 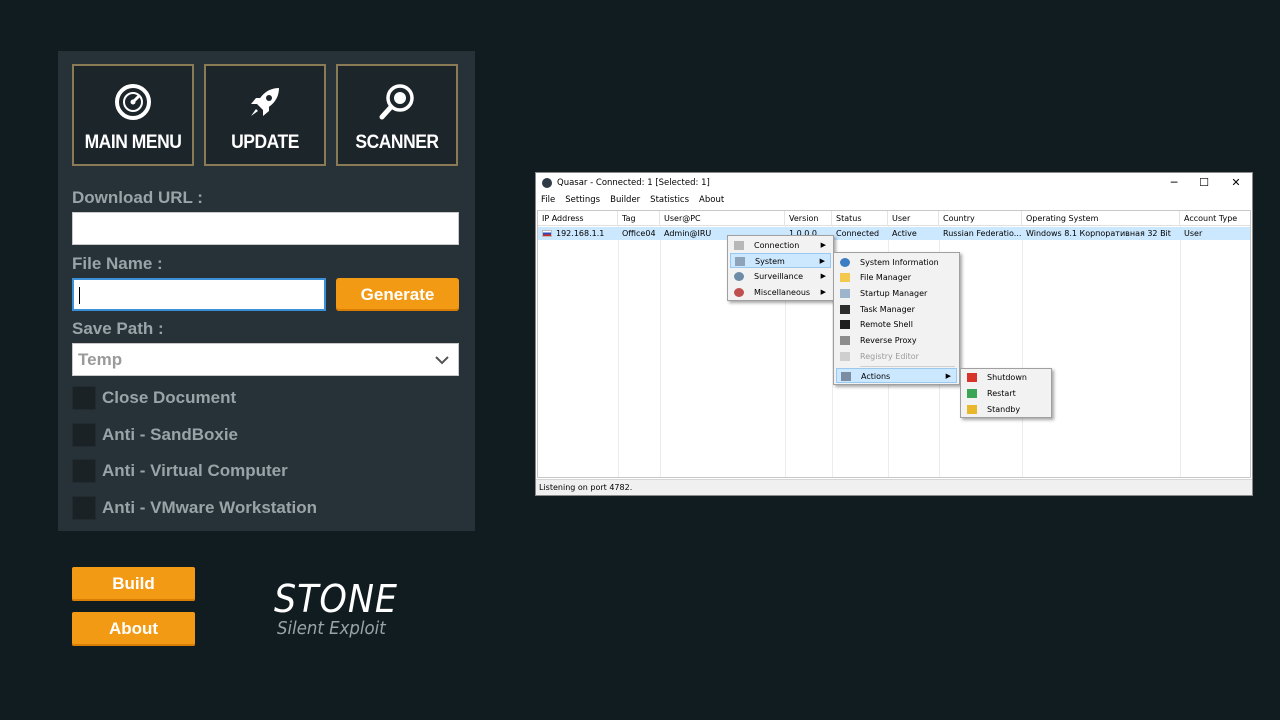 I want to click on rocket-icon, so click(x=265, y=102).